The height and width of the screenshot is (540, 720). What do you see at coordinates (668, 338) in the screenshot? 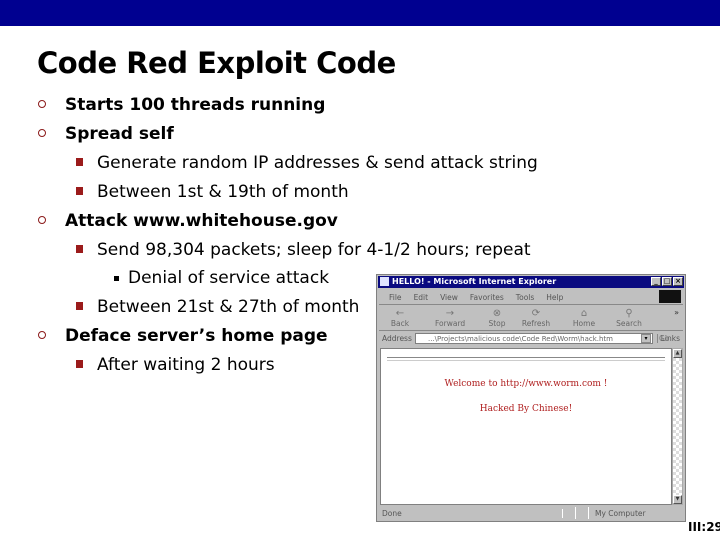
I see `links-button: Links` at bounding box center [668, 338].